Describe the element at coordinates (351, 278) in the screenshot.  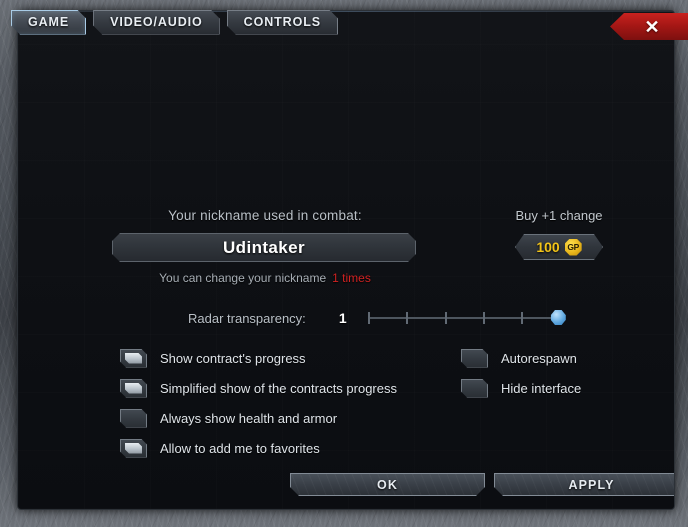
I see `nickname-change-count: 1 times` at that location.